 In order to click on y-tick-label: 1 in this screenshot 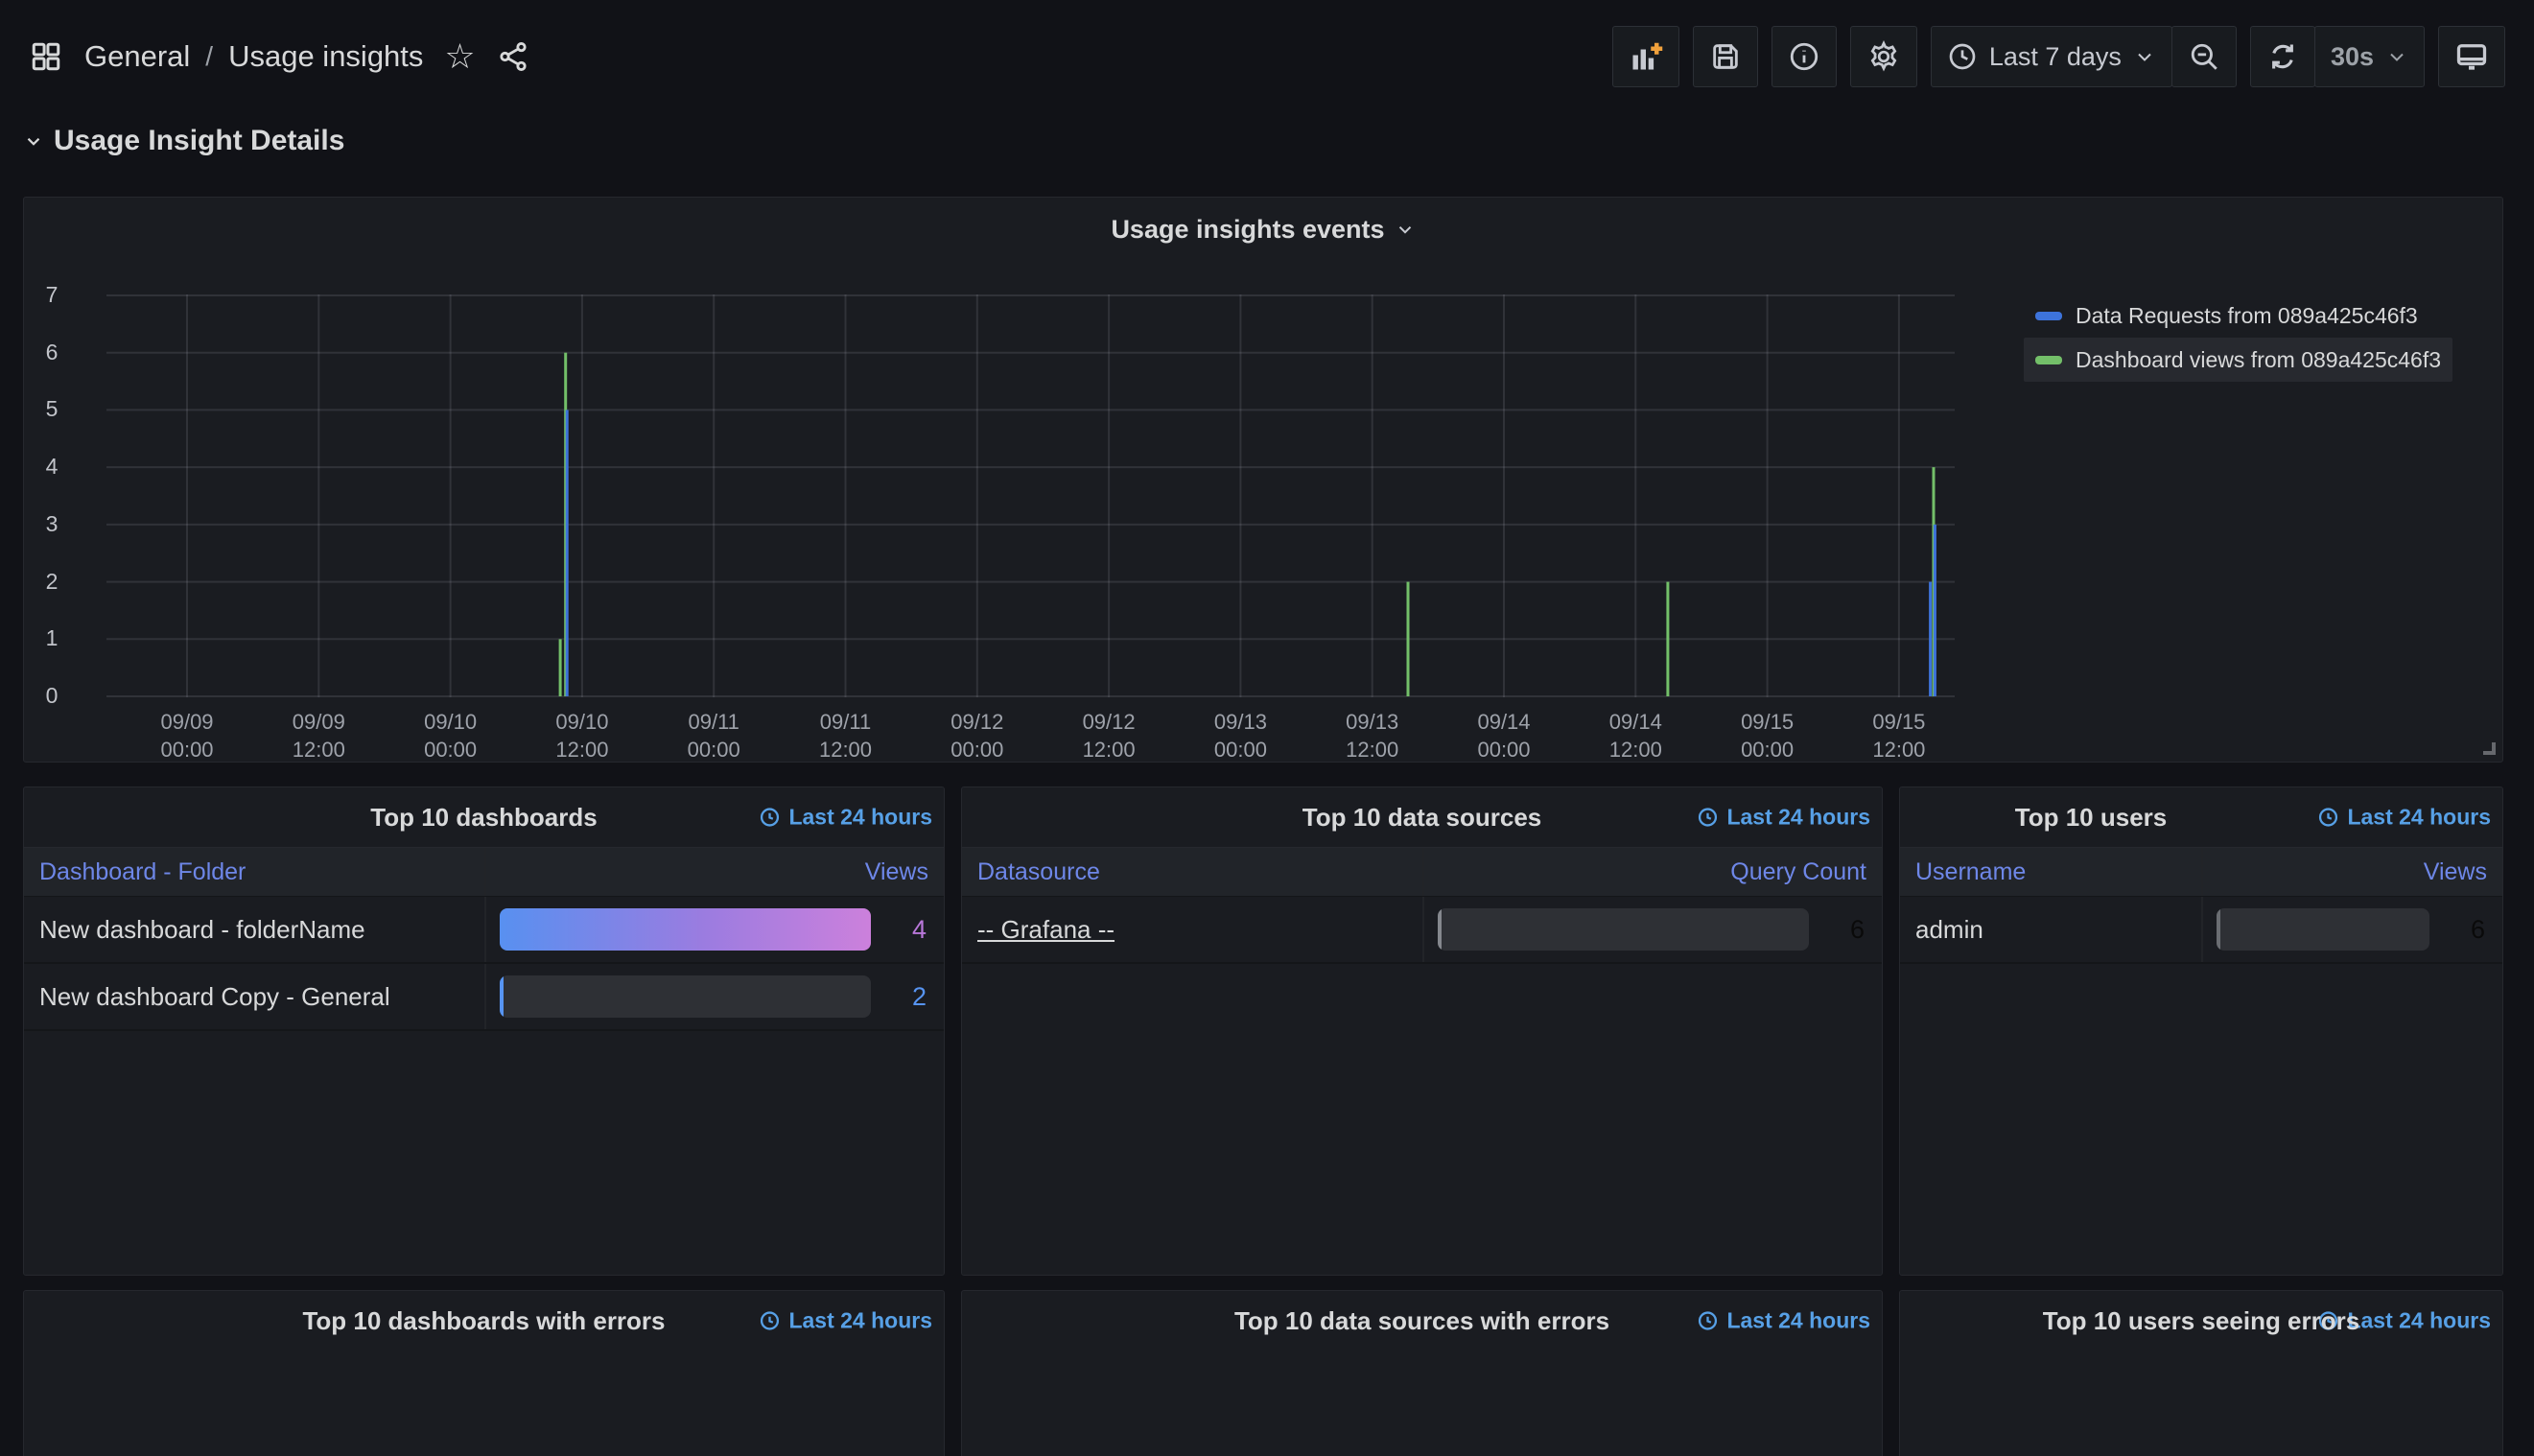, I will do `click(52, 638)`.